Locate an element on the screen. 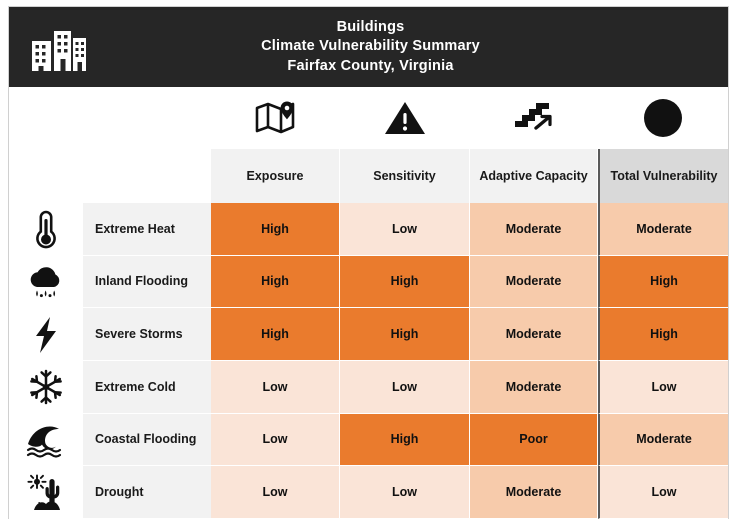  hazard-label: Coastal Flooding is located at coordinates (147, 440).